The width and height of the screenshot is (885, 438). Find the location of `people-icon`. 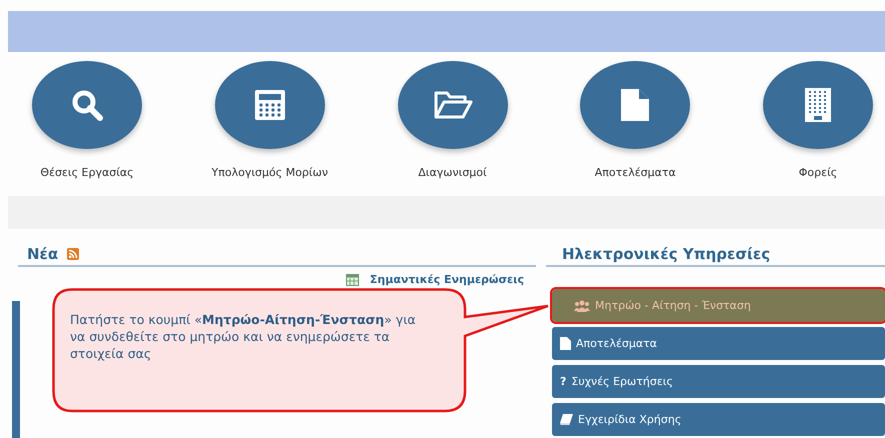

people-icon is located at coordinates (582, 306).